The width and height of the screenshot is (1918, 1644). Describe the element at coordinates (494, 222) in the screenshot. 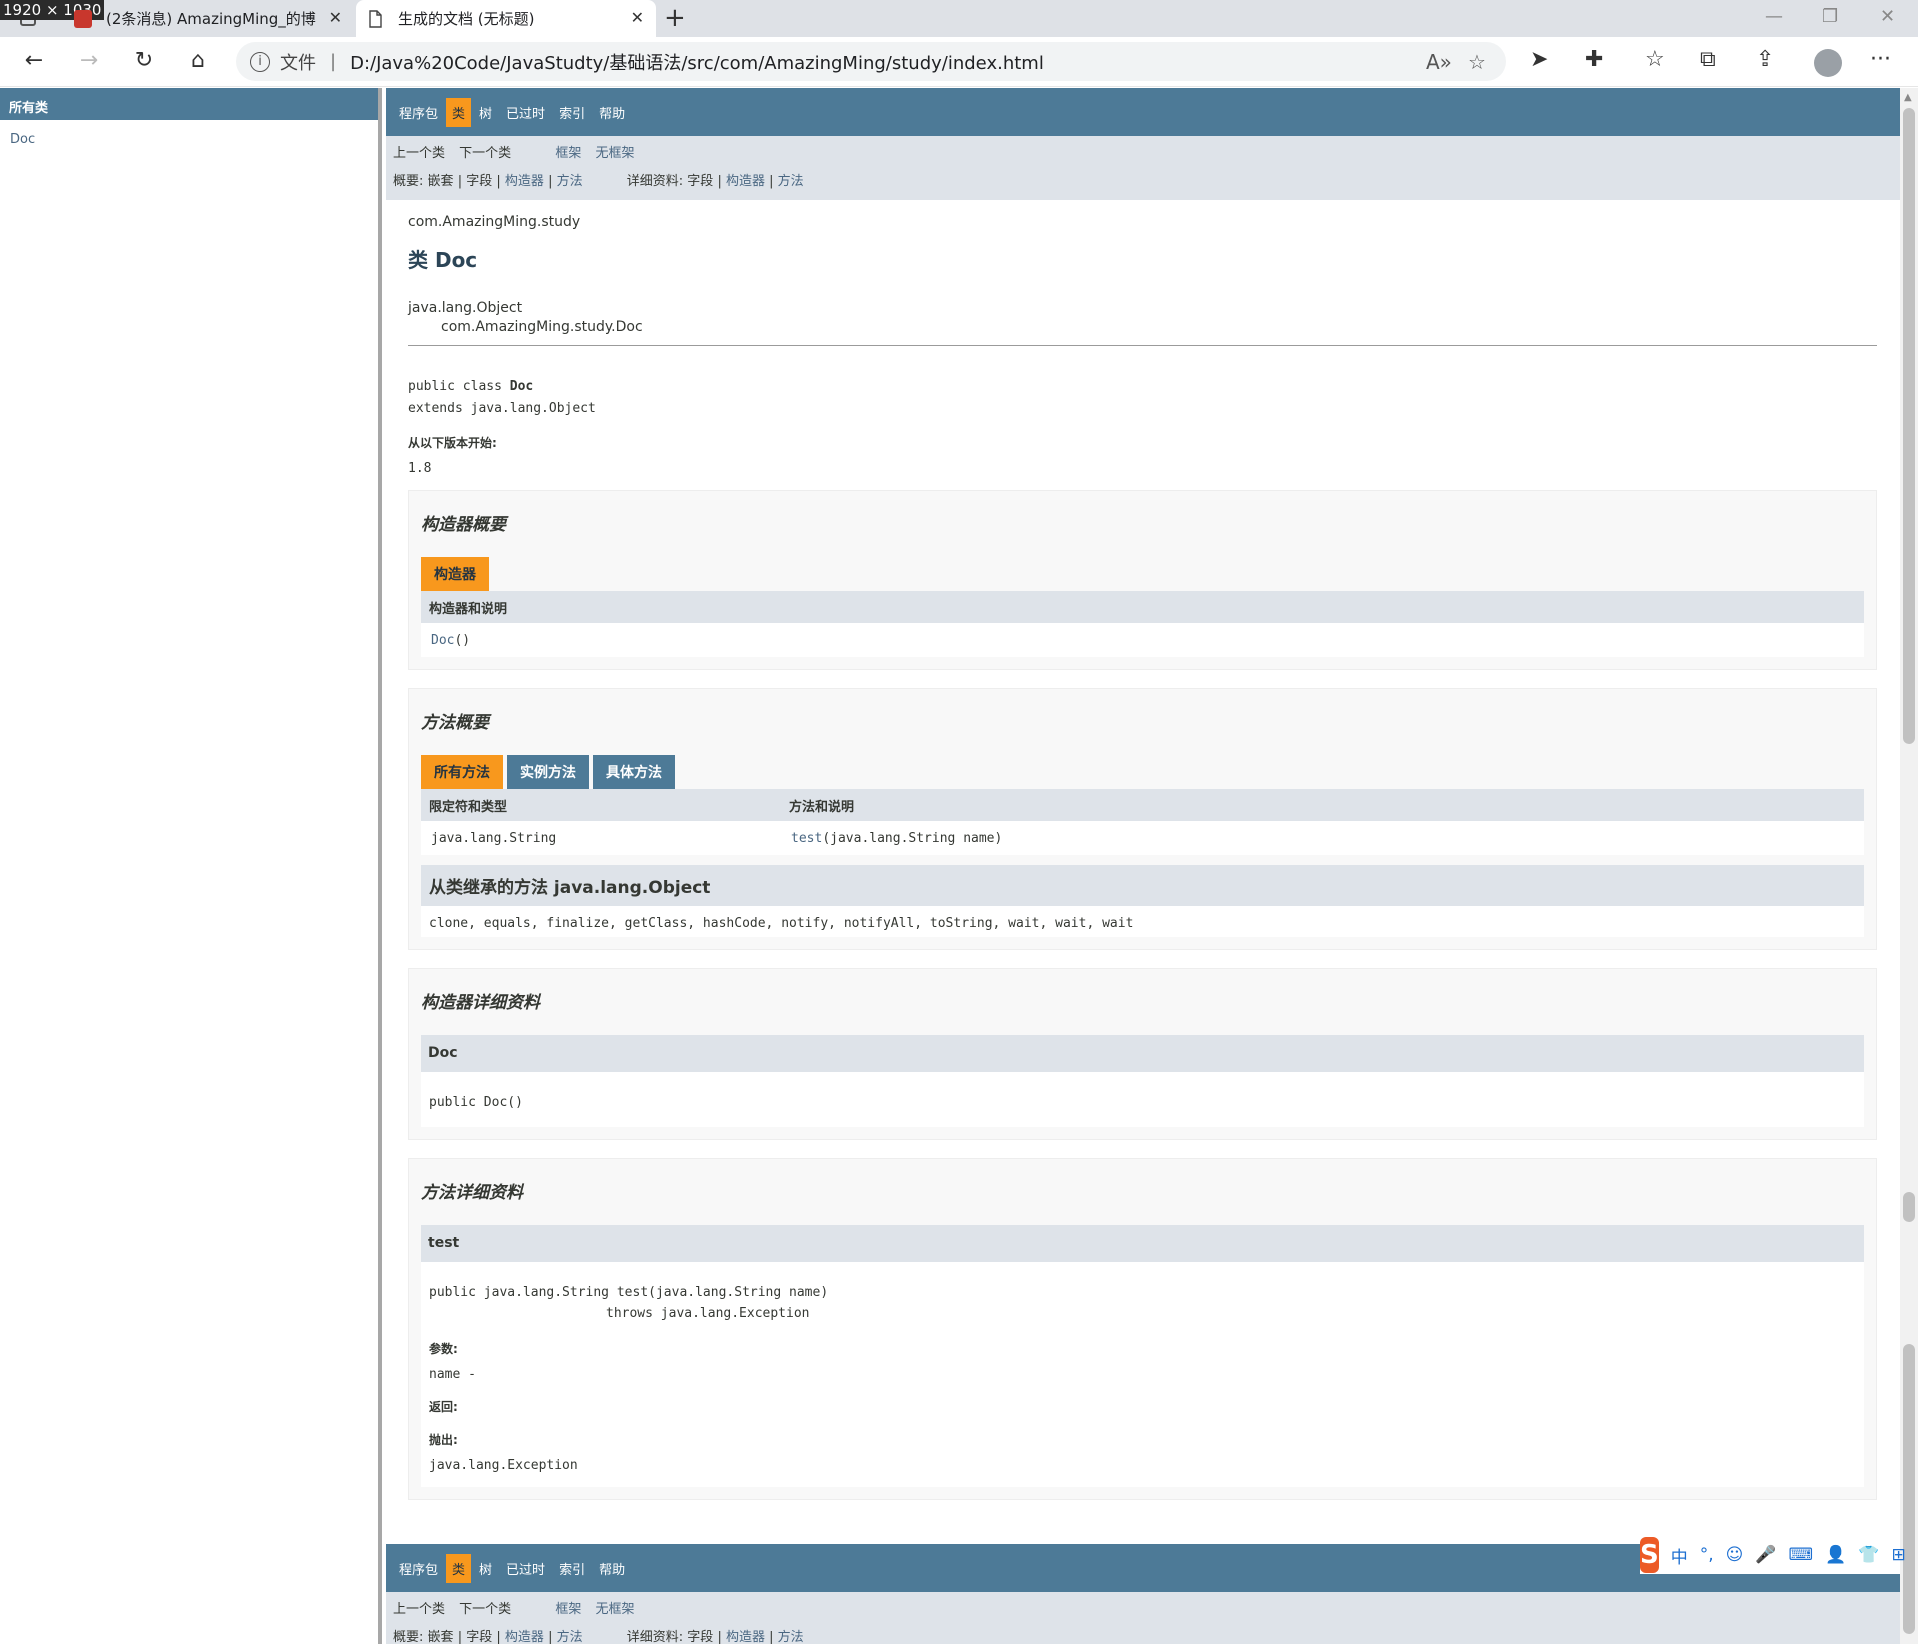

I see `package-label: com.AmazingMing.study` at that location.